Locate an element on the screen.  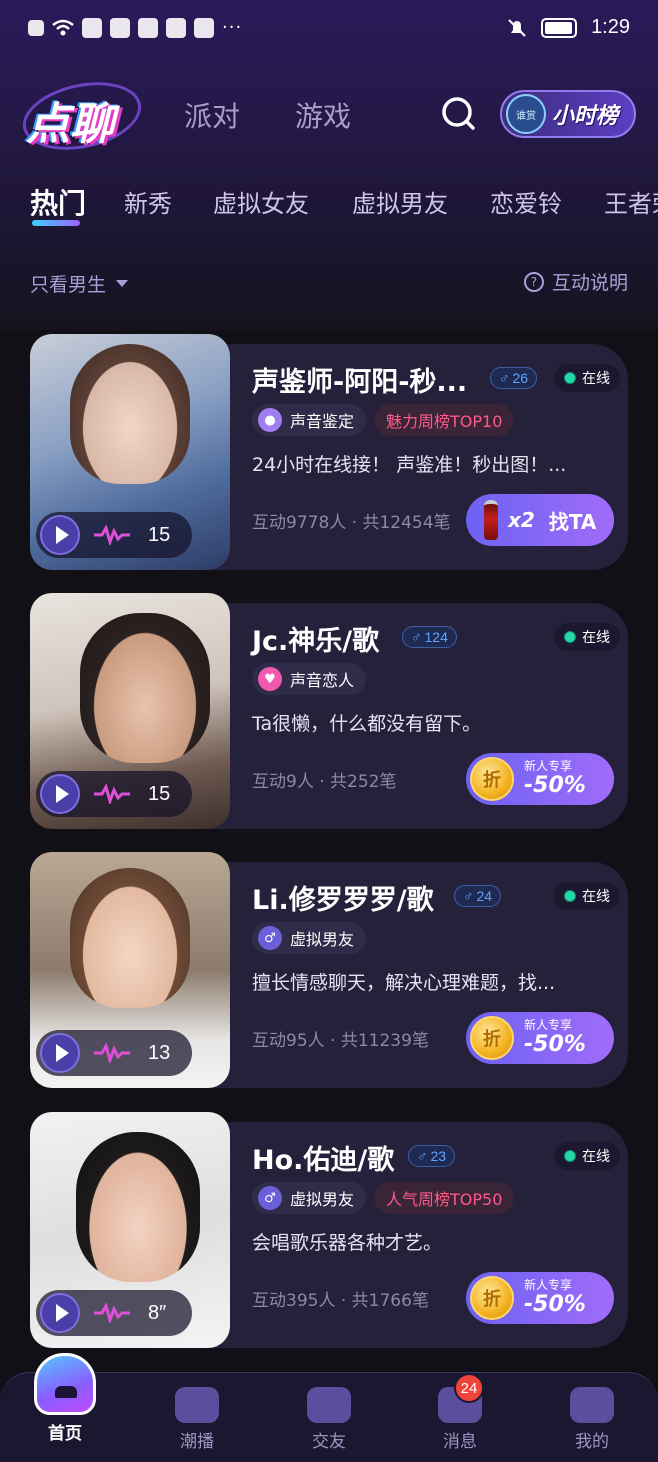
caret-down-icon is located at coordinates (122, 283).